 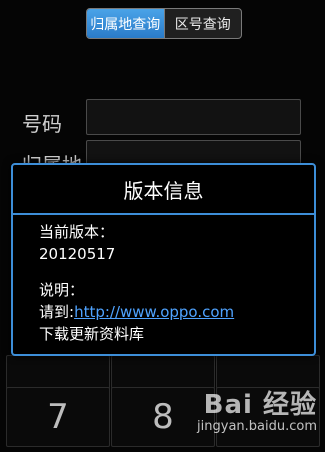 What do you see at coordinates (77, 254) in the screenshot?
I see `version-value: 20120517` at bounding box center [77, 254].